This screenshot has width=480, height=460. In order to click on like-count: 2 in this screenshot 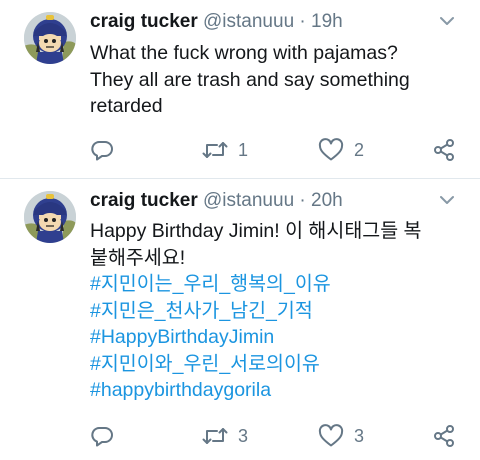, I will do `click(359, 149)`.